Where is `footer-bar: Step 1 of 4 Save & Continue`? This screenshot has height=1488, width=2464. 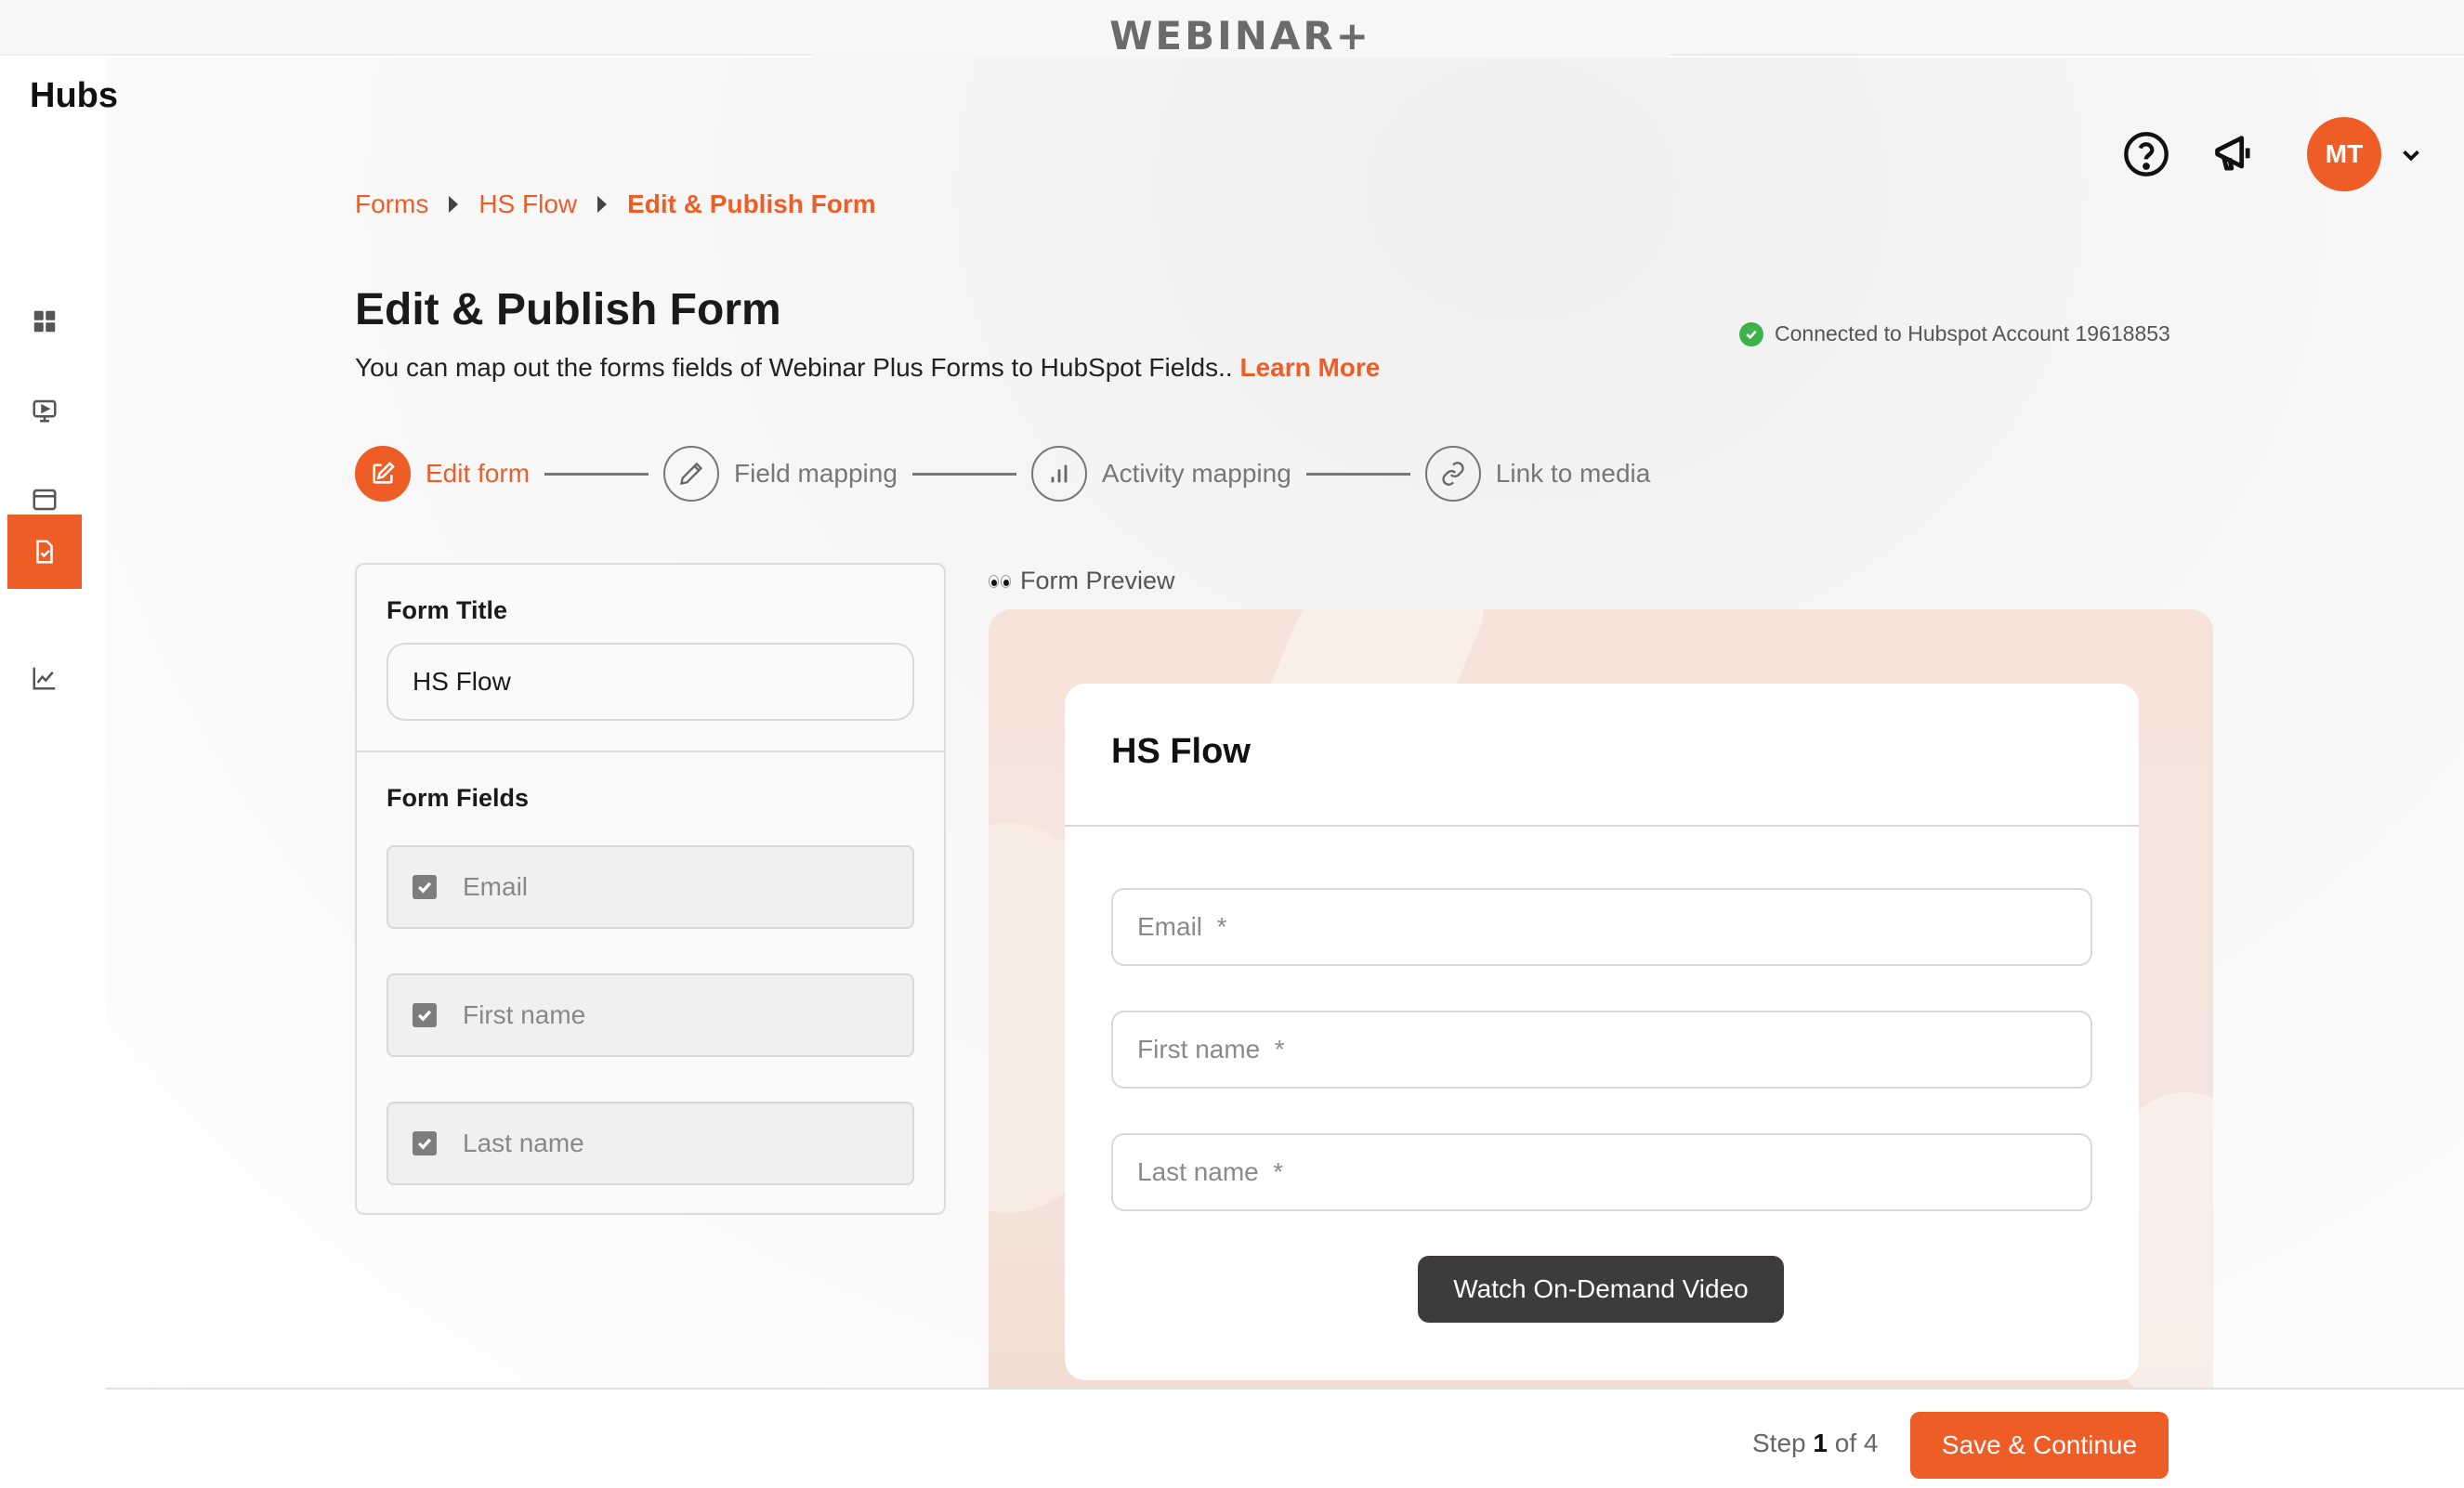 footer-bar: Step 1 of 4 Save & Continue is located at coordinates (1285, 1438).